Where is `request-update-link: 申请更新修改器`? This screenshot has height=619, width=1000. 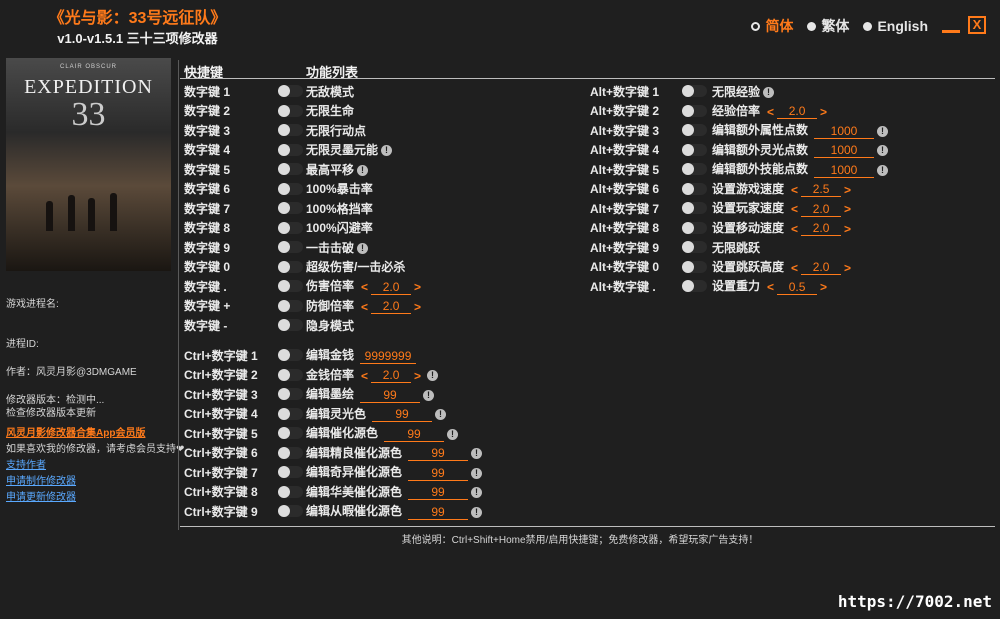 request-update-link: 申请更新修改器 is located at coordinates (41, 495).